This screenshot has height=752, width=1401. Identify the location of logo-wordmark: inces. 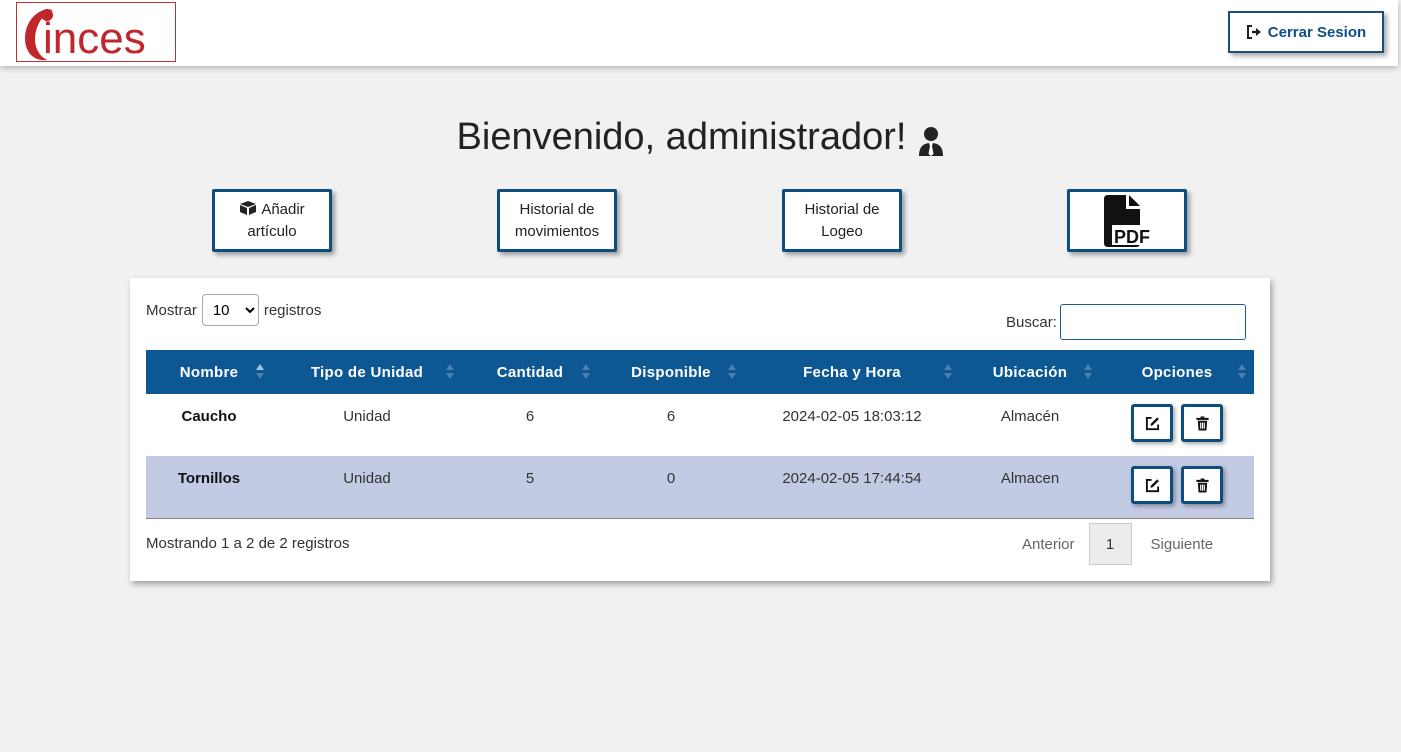
(94, 38).